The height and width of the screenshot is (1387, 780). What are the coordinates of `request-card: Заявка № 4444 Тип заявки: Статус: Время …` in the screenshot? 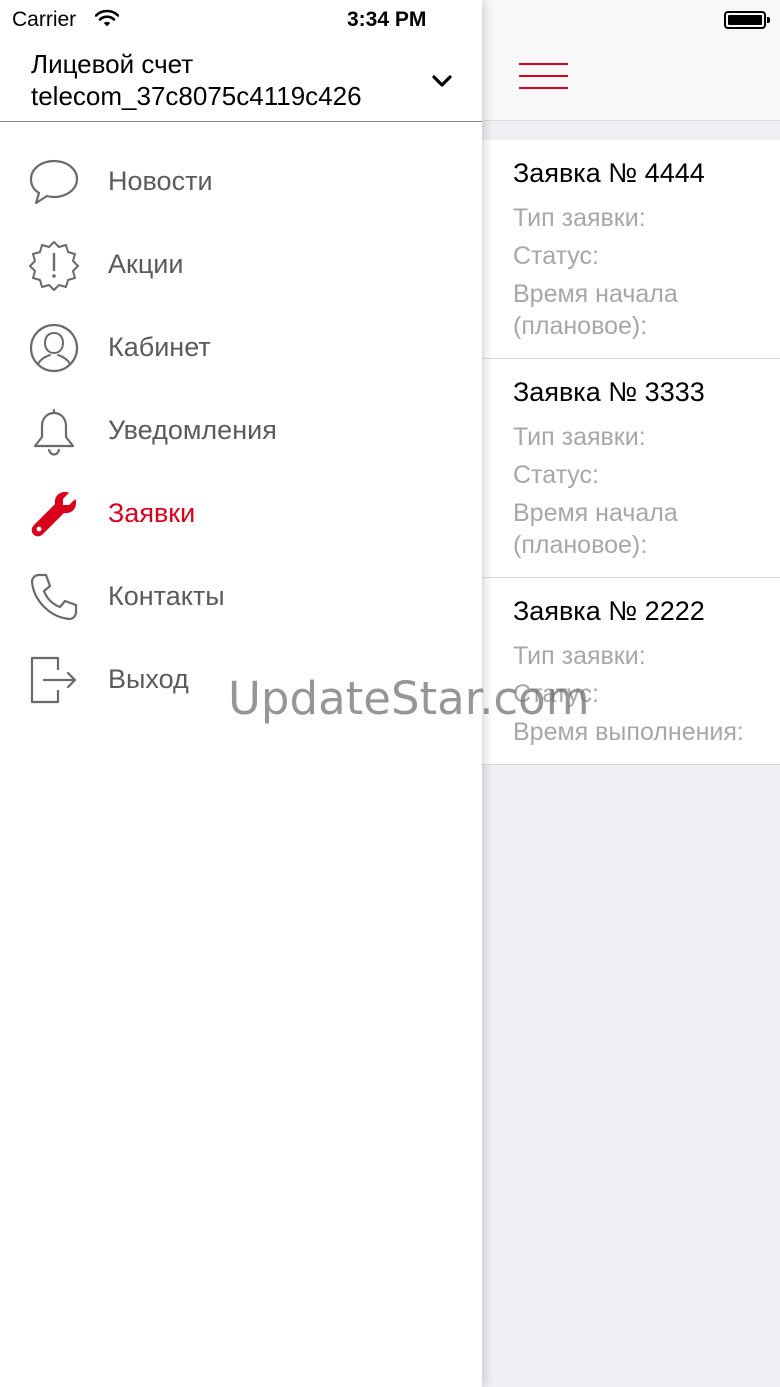 It's located at (631, 249).